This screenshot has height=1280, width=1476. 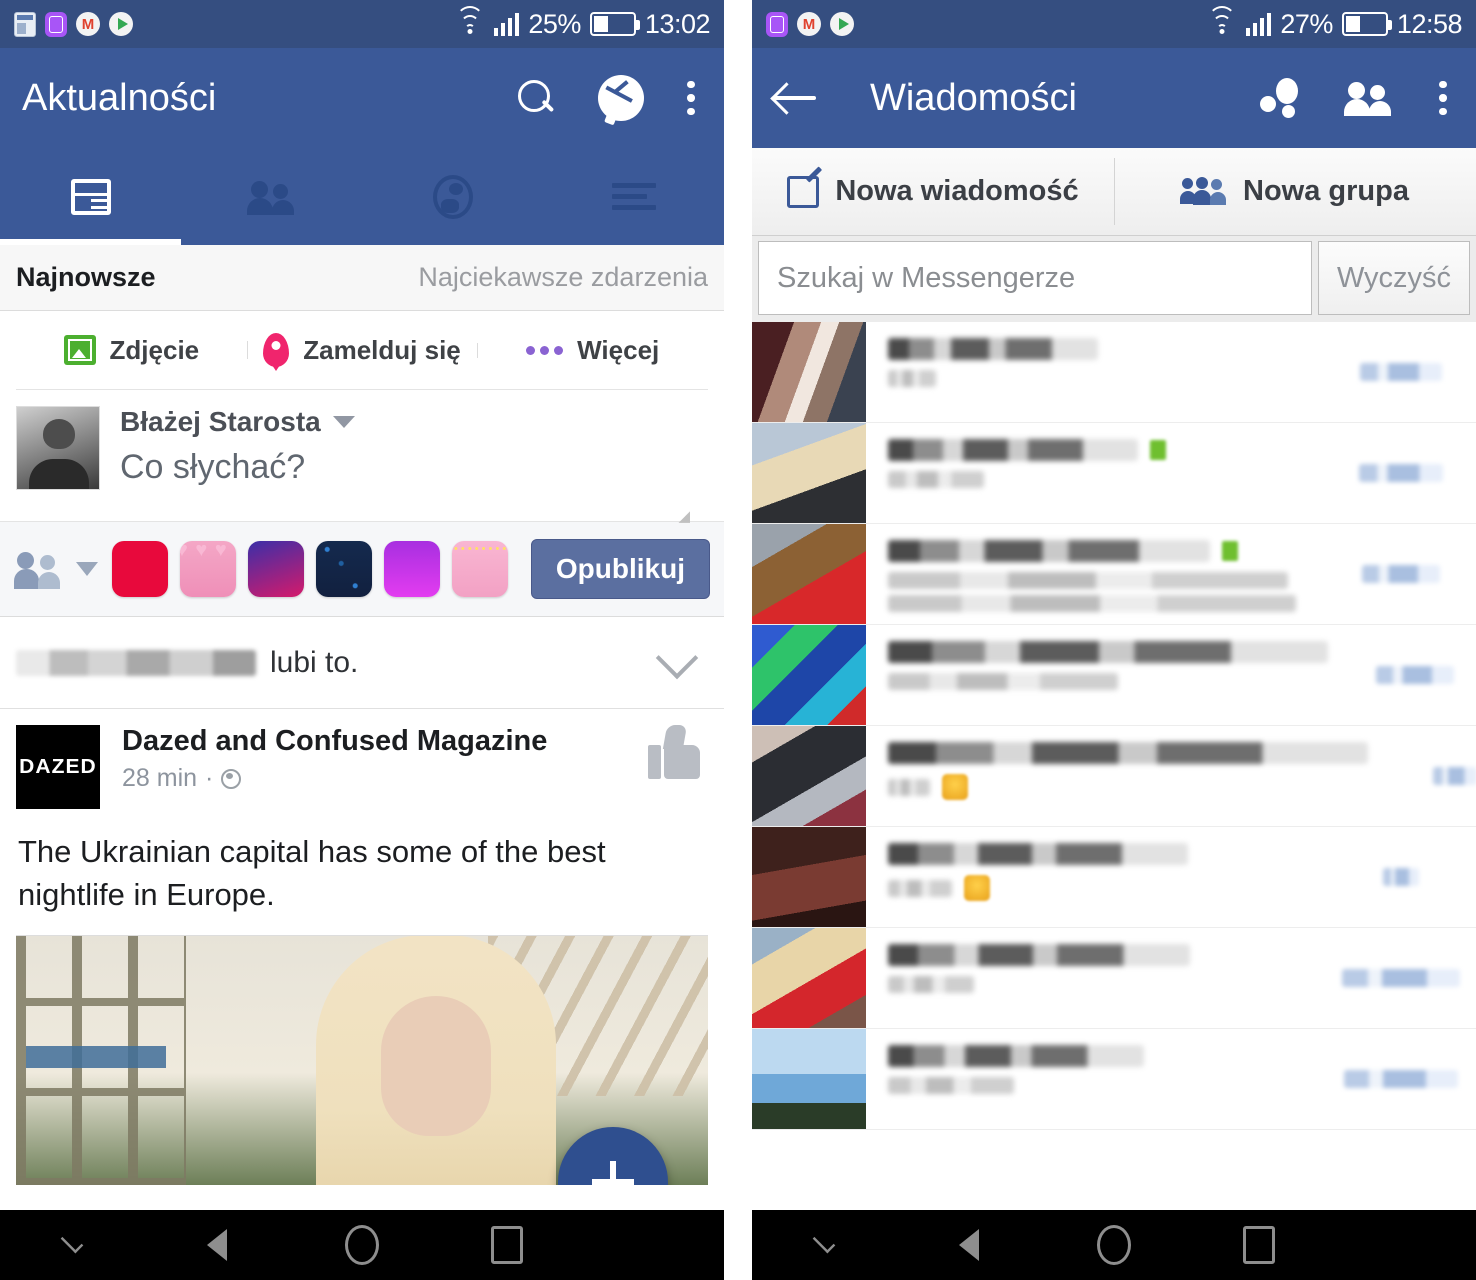 What do you see at coordinates (276, 350) in the screenshot?
I see `location-pin-icon` at bounding box center [276, 350].